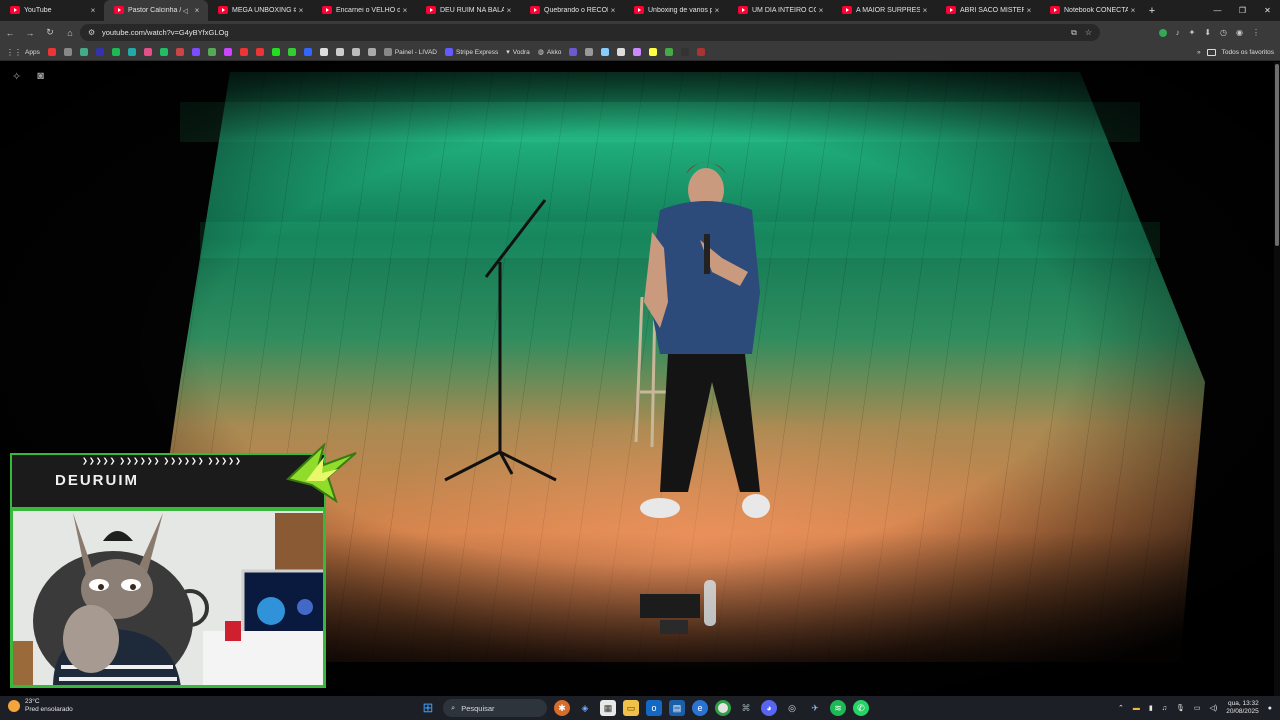 The image size is (1280, 720). What do you see at coordinates (30, 33) in the screenshot?
I see `forward-icon: →` at bounding box center [30, 33].